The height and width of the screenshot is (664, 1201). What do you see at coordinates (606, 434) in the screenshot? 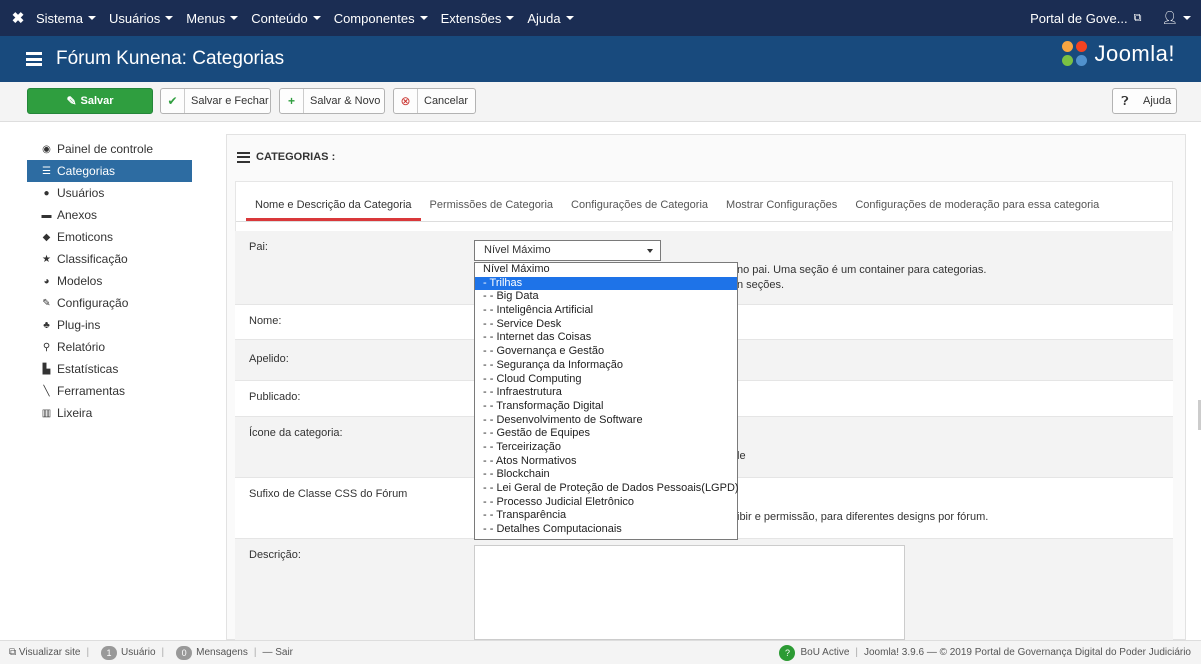
I see `dropdown-option: - - Gestão de Equipes` at bounding box center [606, 434].